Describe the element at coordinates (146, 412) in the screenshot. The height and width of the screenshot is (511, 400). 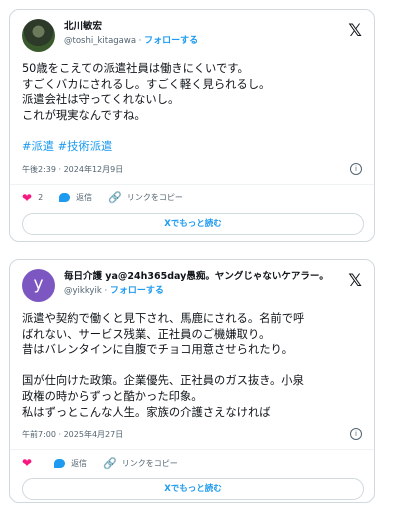
I see `tweet-line: 私はずっとこんな人生。家族の介護さえなければ` at that location.